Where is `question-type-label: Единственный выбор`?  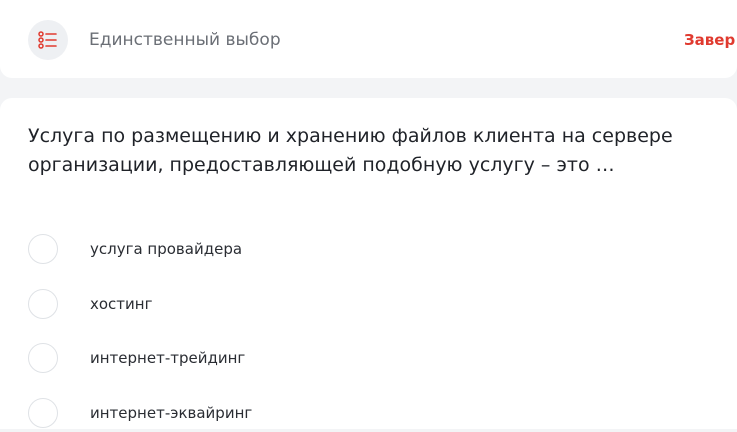
question-type-label: Единственный выбор is located at coordinates (185, 40).